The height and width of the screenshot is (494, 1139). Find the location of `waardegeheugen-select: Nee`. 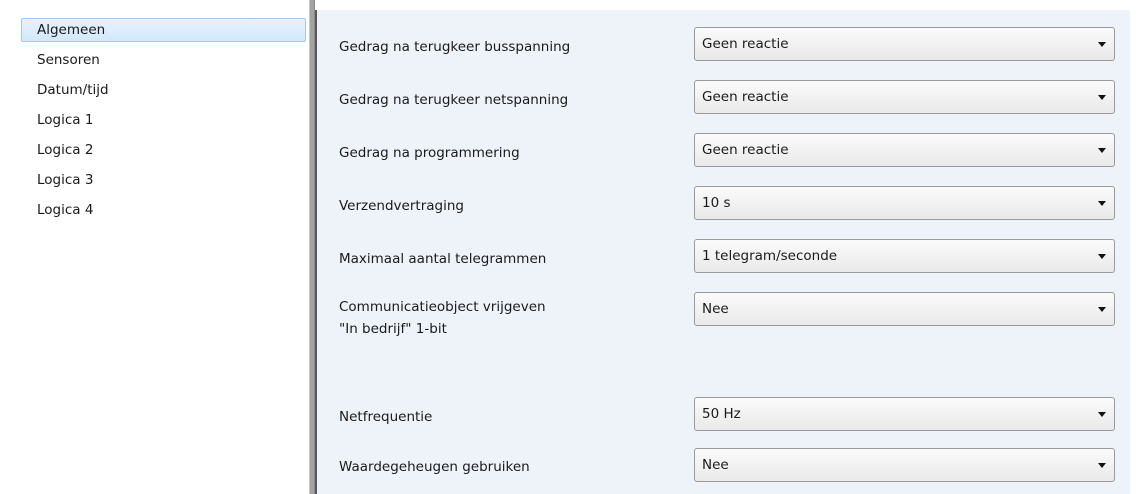

waardegeheugen-select: Nee is located at coordinates (904, 465).